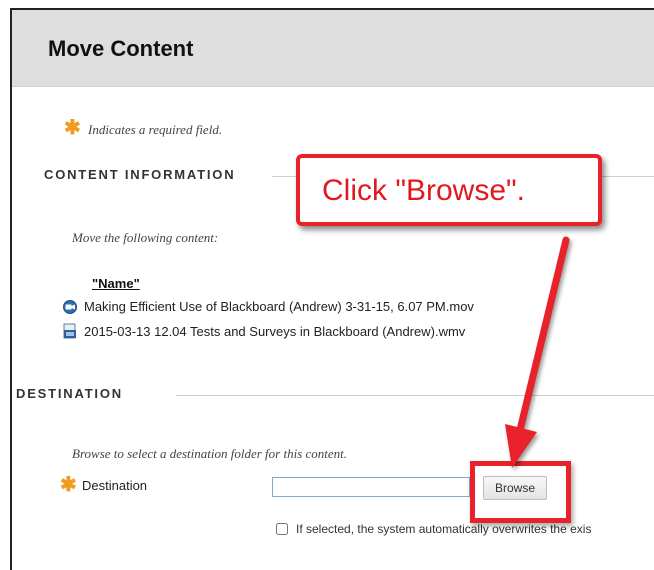 Image resolution: width=654 pixels, height=570 pixels. Describe the element at coordinates (520, 492) in the screenshot. I see `annotation-highlight-box` at that location.